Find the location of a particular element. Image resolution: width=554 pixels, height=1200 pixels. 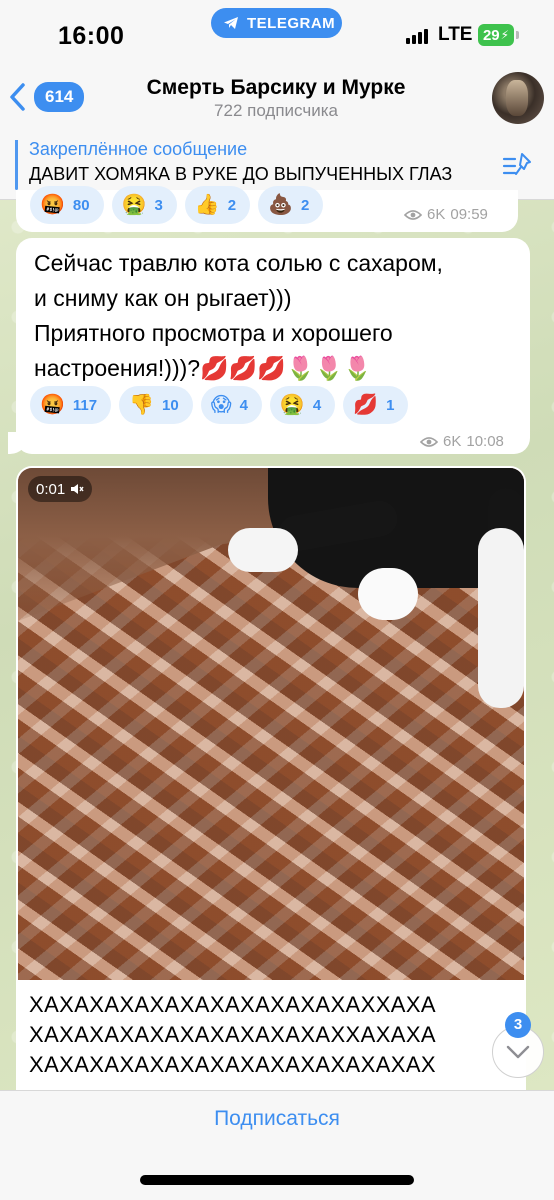

channel-avatar is located at coordinates (518, 98).